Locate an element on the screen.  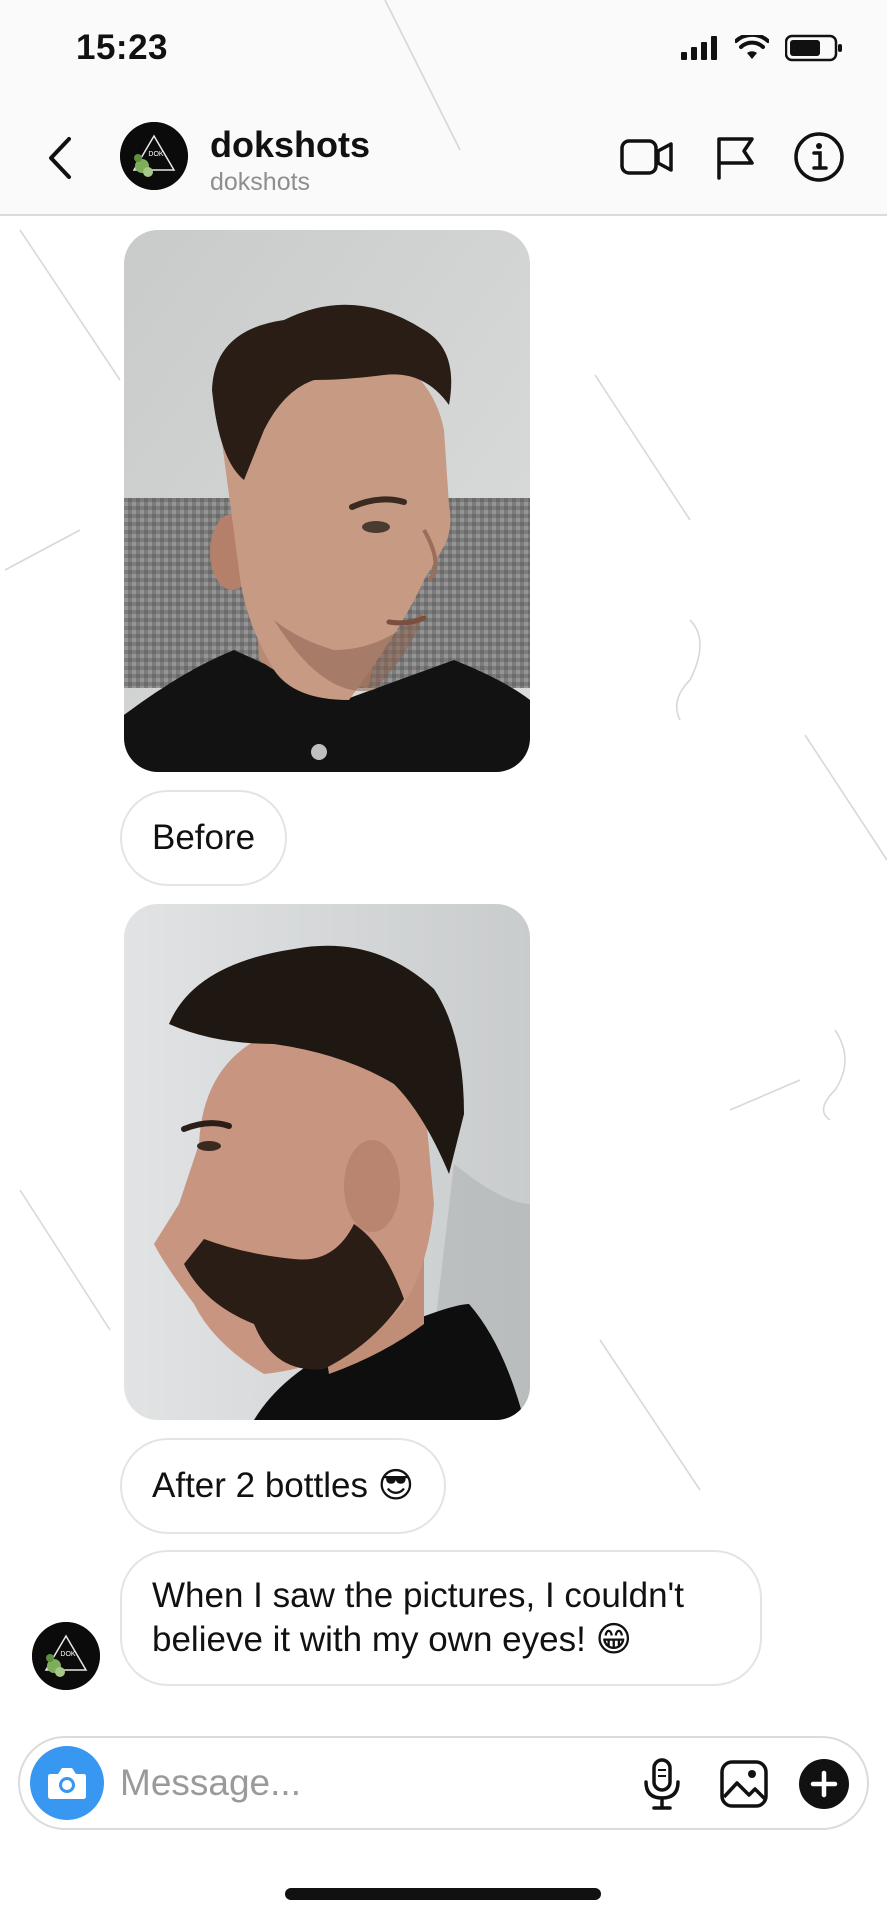
photo-message-before is located at coordinates (327, 501).